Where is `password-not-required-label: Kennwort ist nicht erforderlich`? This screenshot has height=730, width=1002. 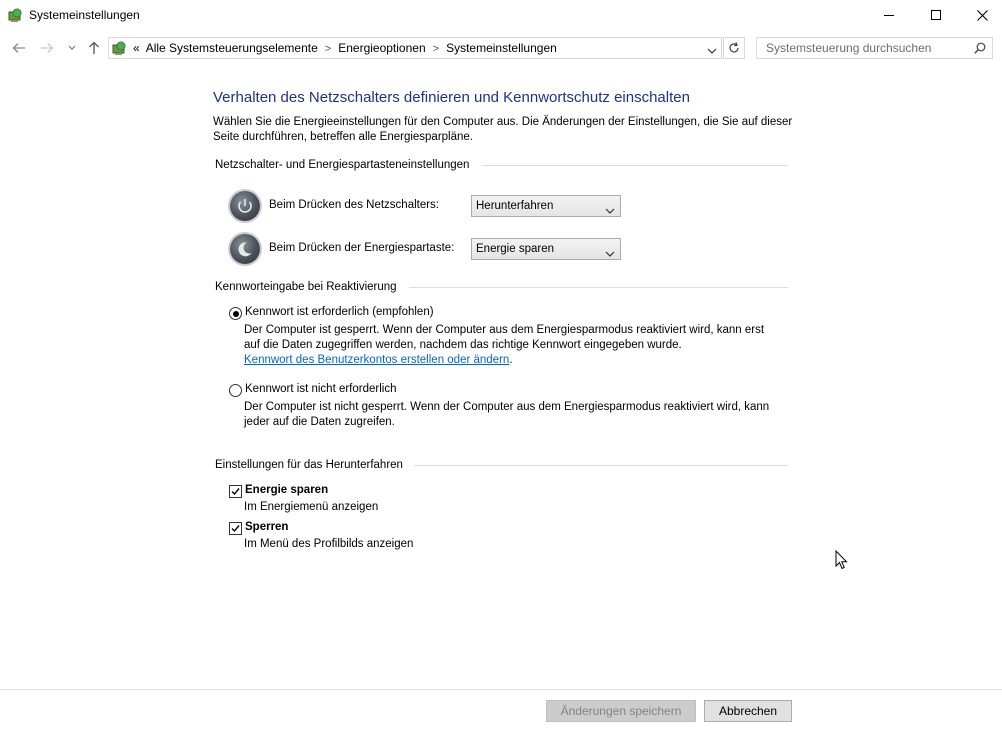
password-not-required-label: Kennwort ist nicht erforderlich is located at coordinates (320, 389).